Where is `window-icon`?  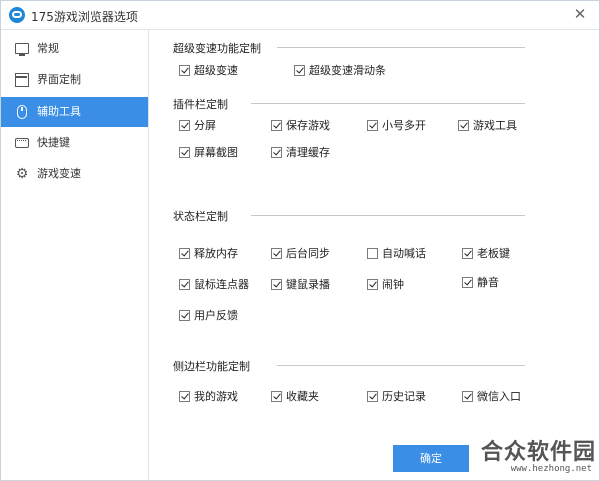 window-icon is located at coordinates (22, 80).